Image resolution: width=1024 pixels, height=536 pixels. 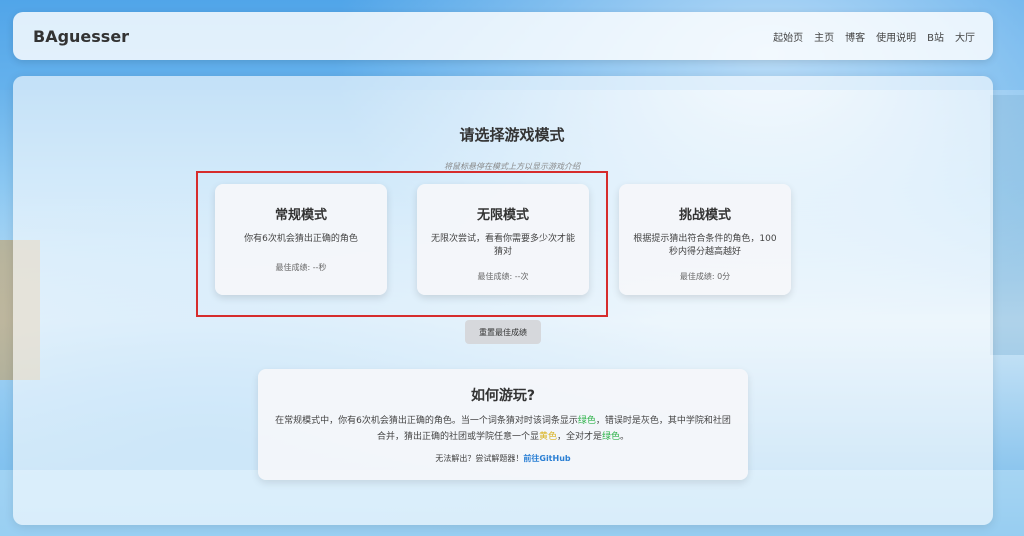 What do you see at coordinates (704, 215) in the screenshot?
I see `mode-name: 挑战模式` at bounding box center [704, 215].